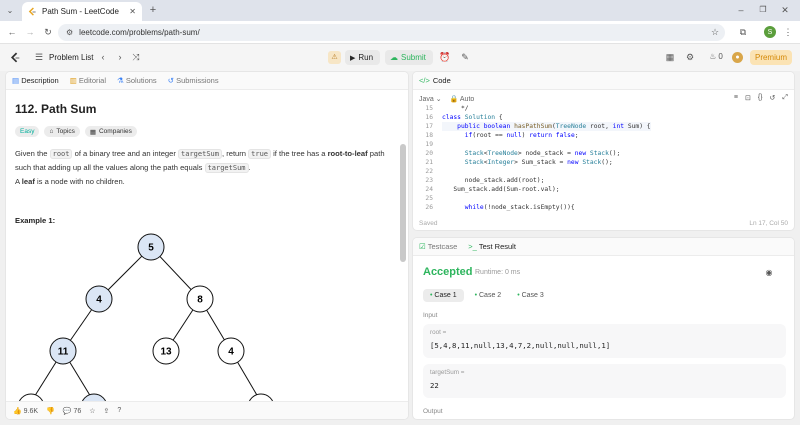 Image resolution: width=800 pixels, height=425 pixels. I want to click on case-2-tab: • Case 2, so click(488, 295).